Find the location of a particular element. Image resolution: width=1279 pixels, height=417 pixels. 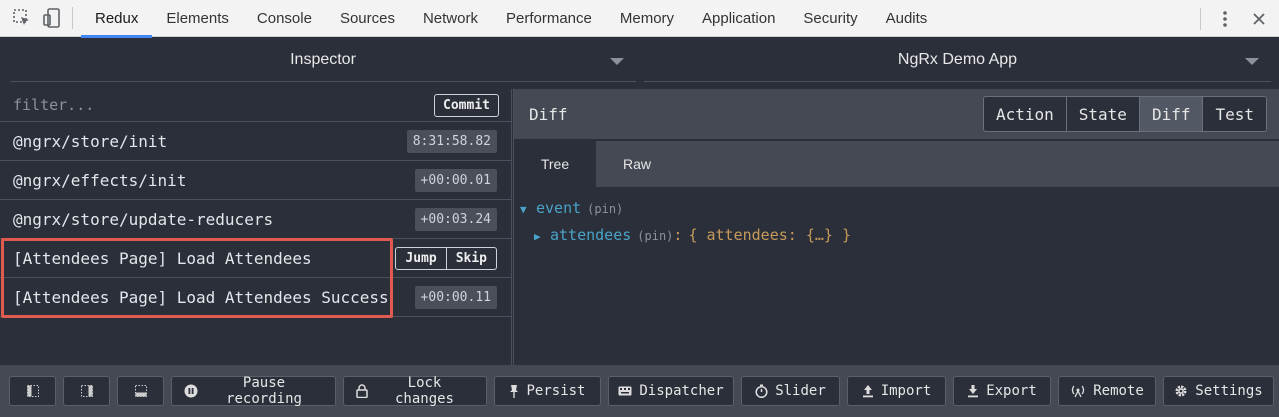

export-button: Export is located at coordinates (1002, 391).